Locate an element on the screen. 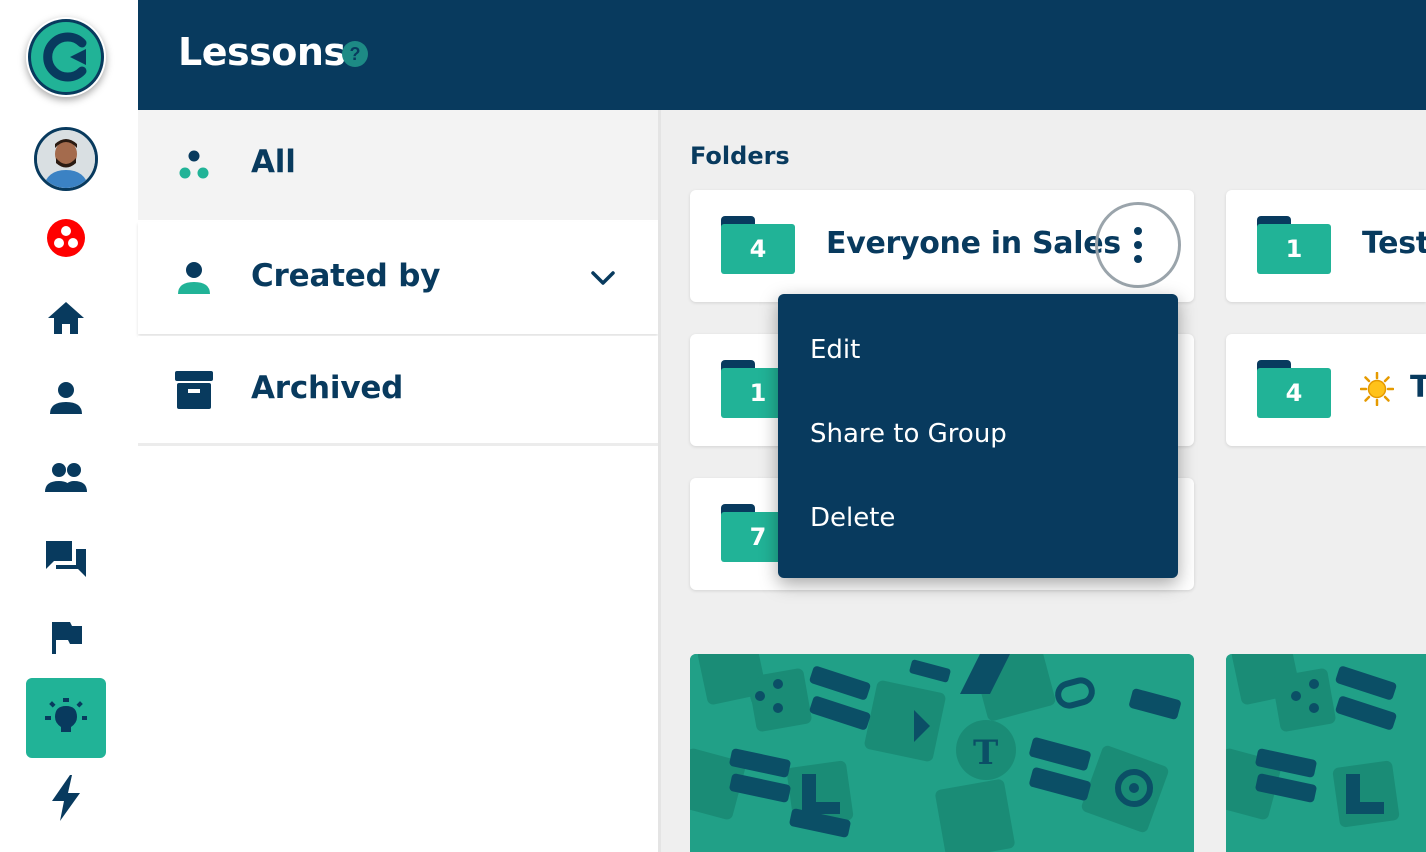  filter-all: All is located at coordinates (398, 165).